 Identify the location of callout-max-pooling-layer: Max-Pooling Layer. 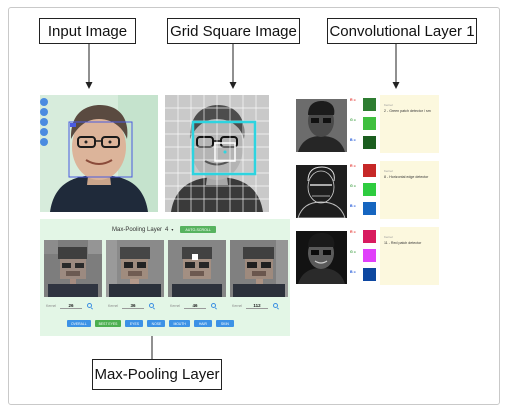
(157, 374).